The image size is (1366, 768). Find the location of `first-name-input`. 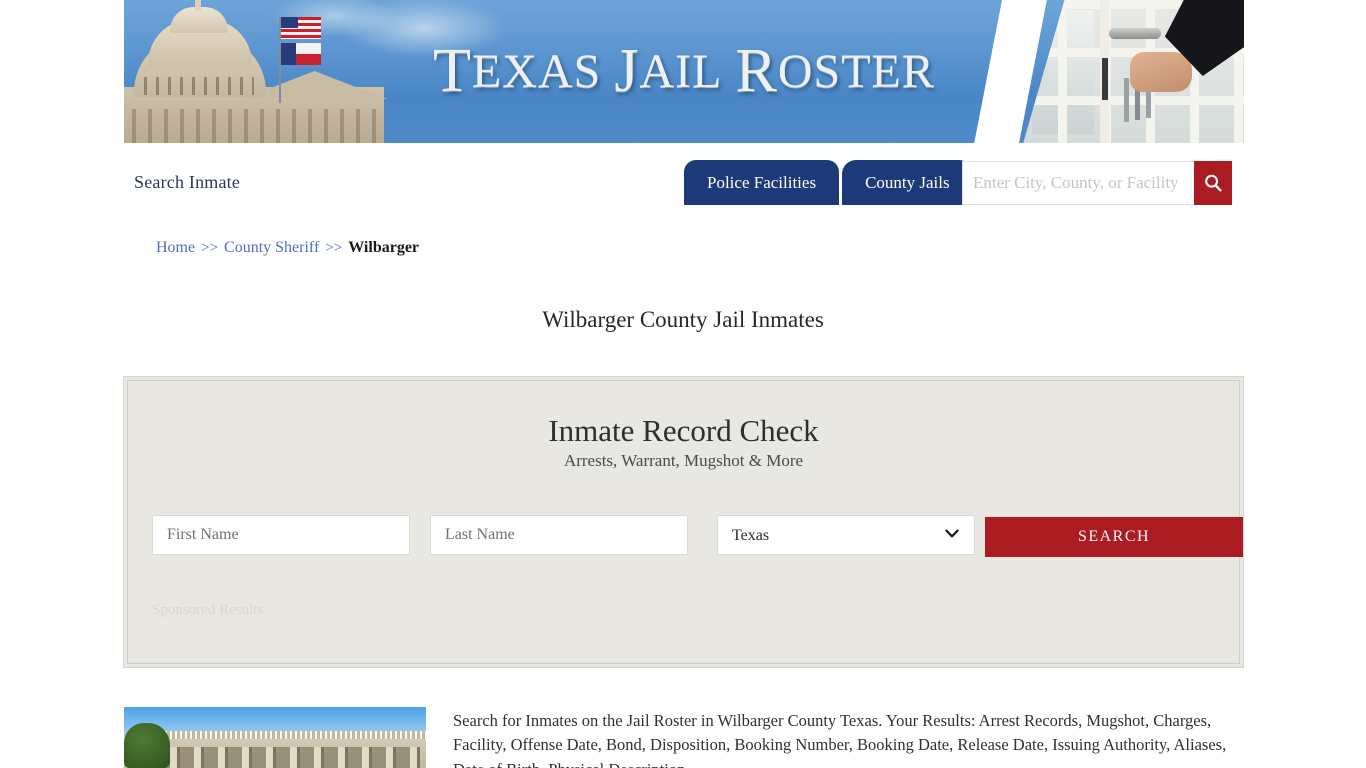

first-name-input is located at coordinates (281, 535).